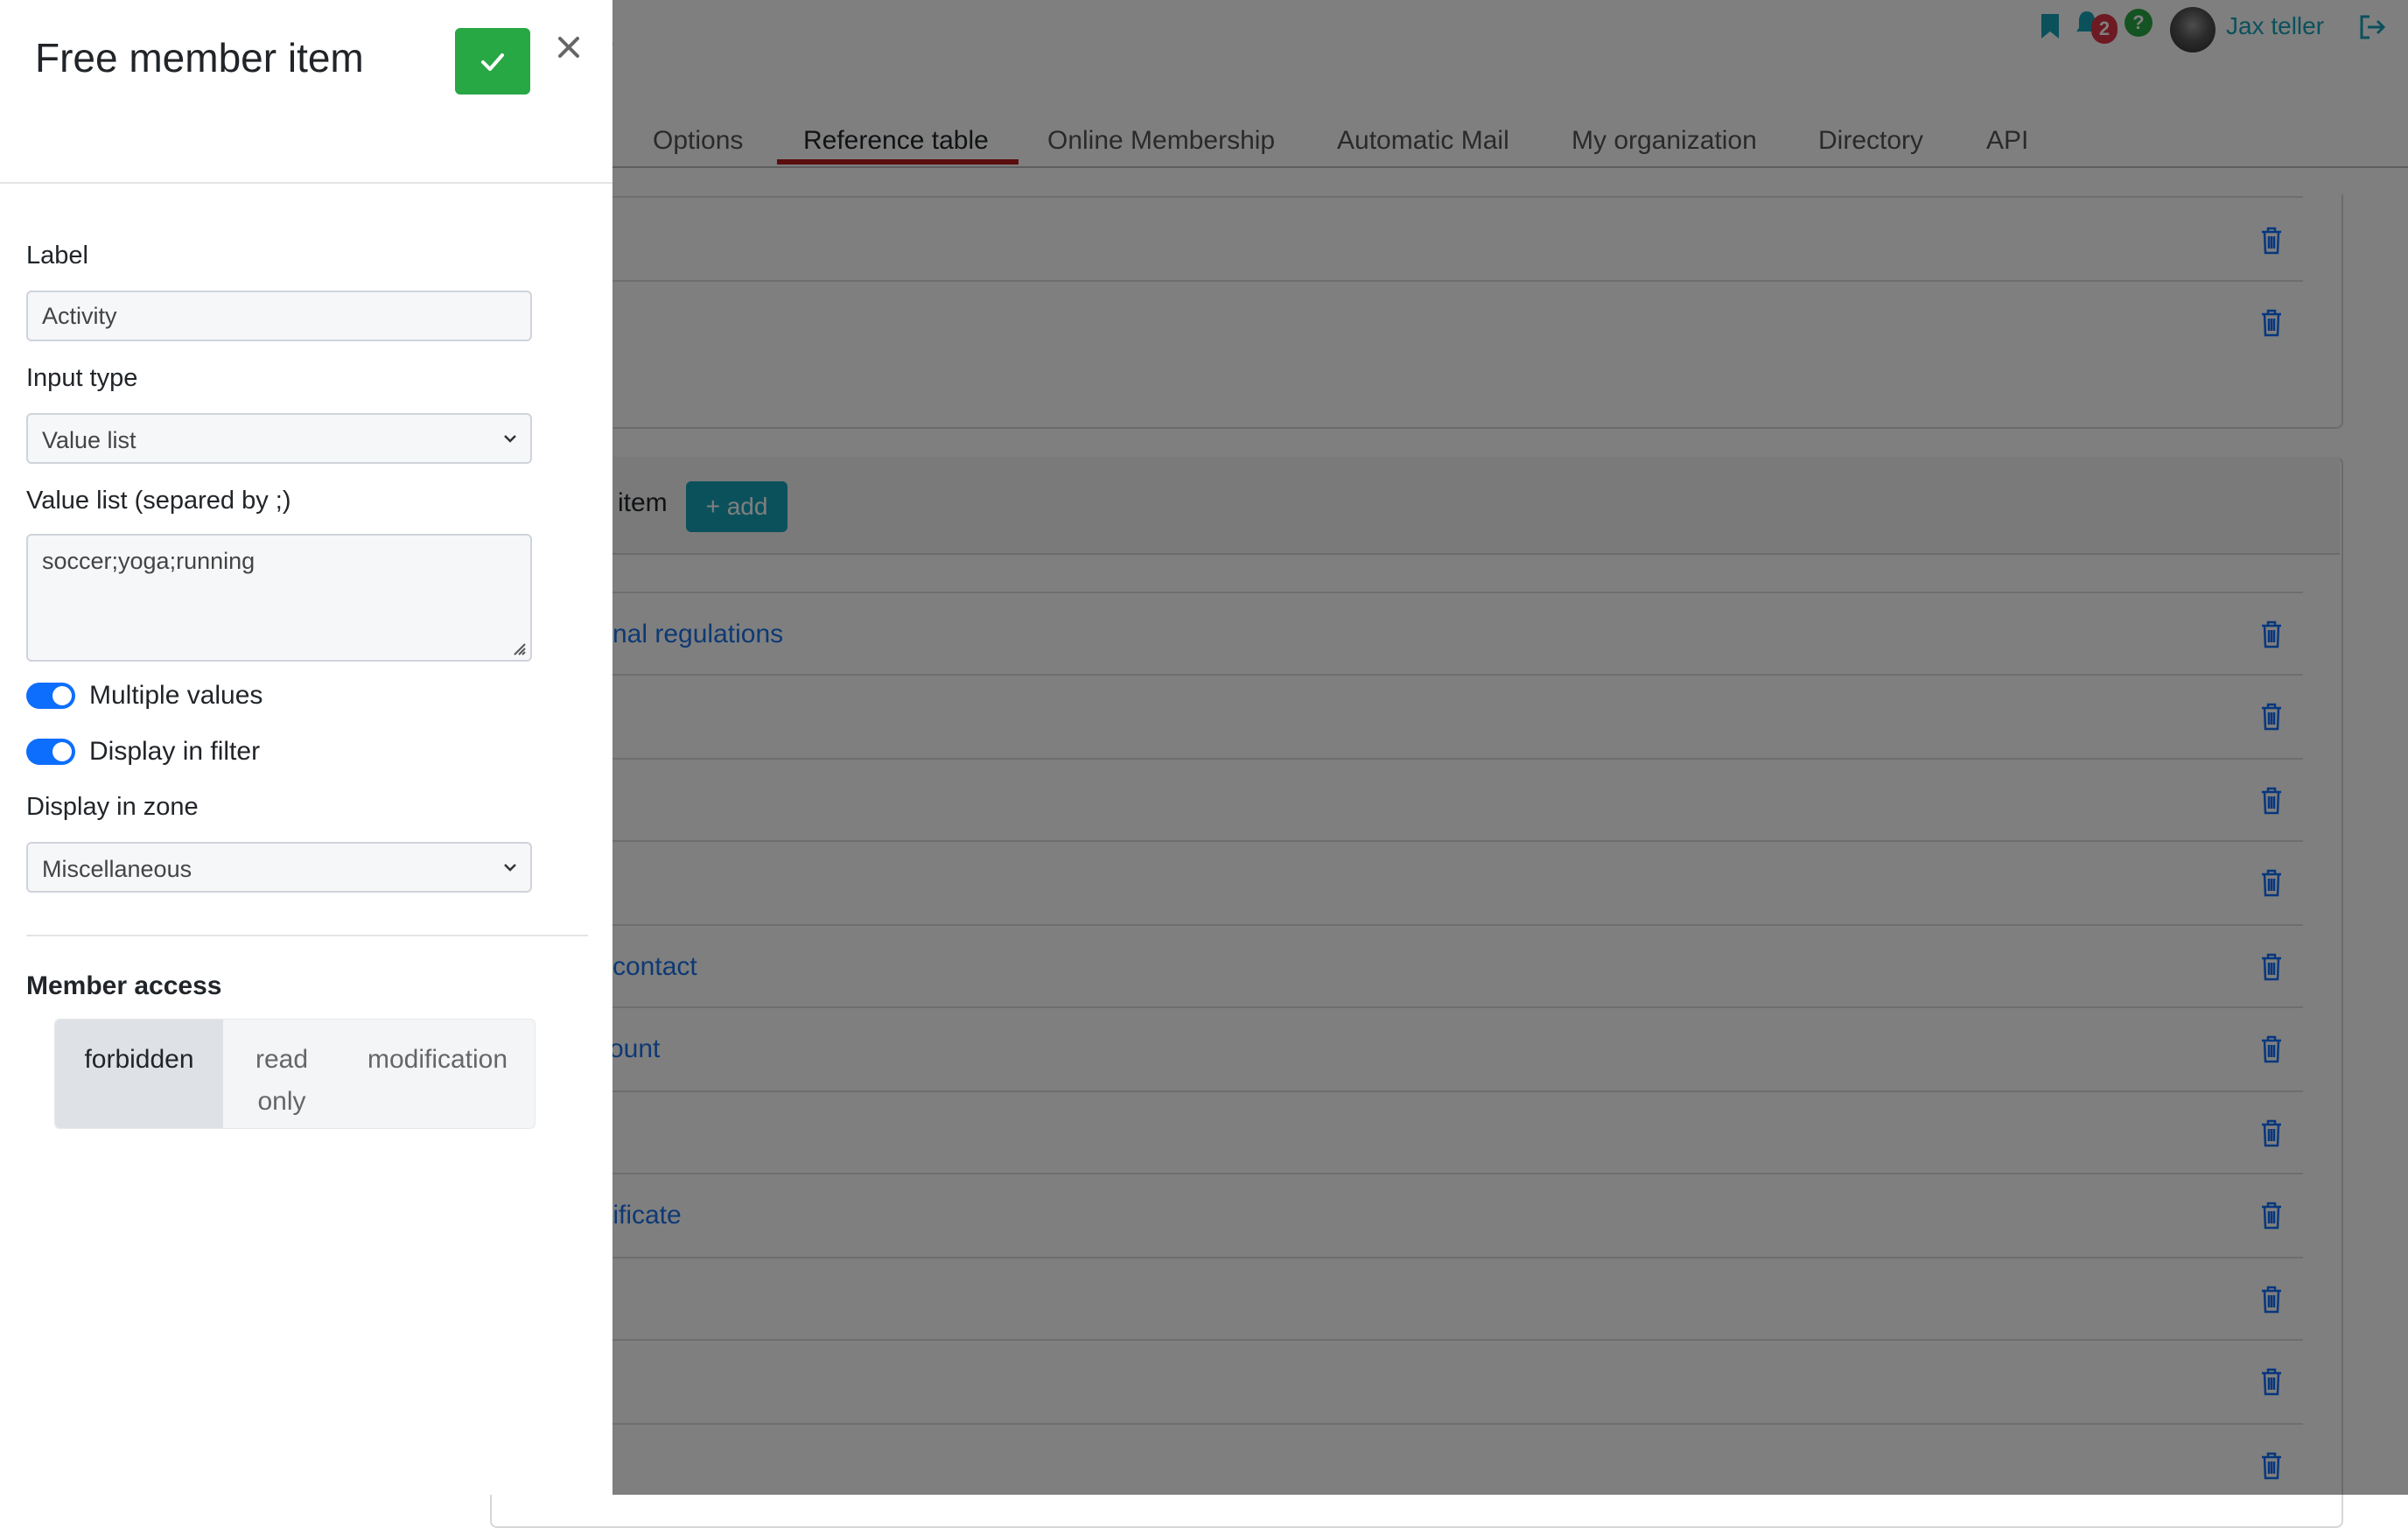 This screenshot has height=1528, width=2408. What do you see at coordinates (112, 807) in the screenshot?
I see `display-zone-label: Display in zone` at bounding box center [112, 807].